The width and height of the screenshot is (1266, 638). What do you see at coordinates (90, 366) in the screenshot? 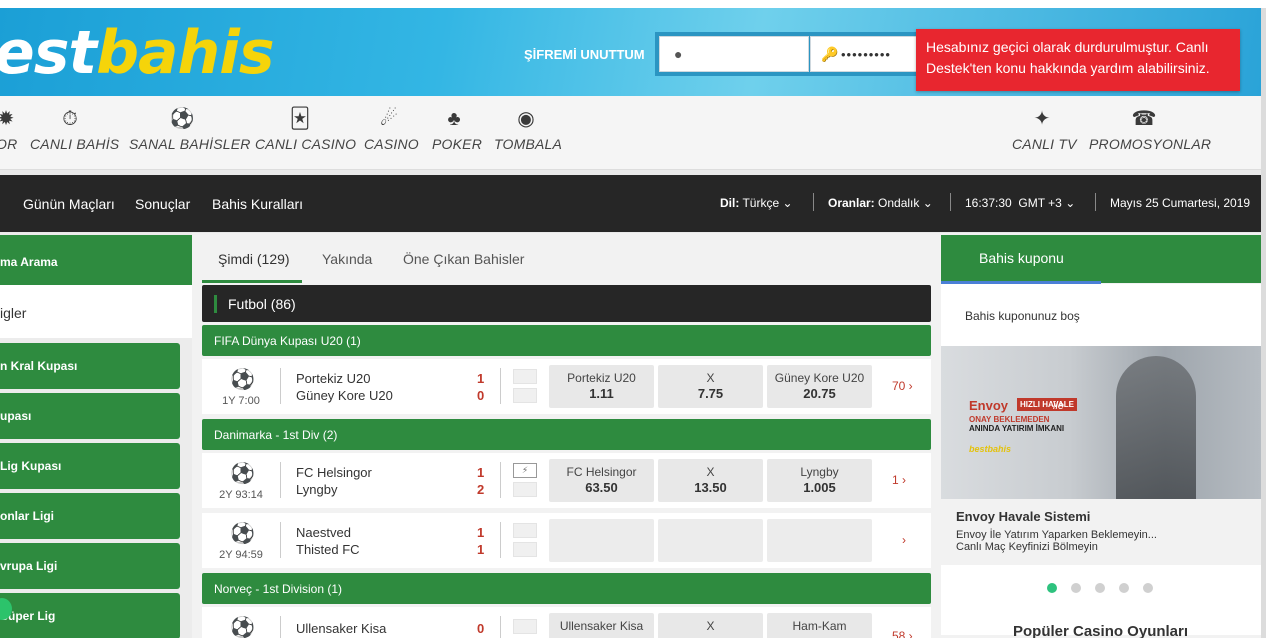
I see `league-item: n Kral Kupası` at bounding box center [90, 366].